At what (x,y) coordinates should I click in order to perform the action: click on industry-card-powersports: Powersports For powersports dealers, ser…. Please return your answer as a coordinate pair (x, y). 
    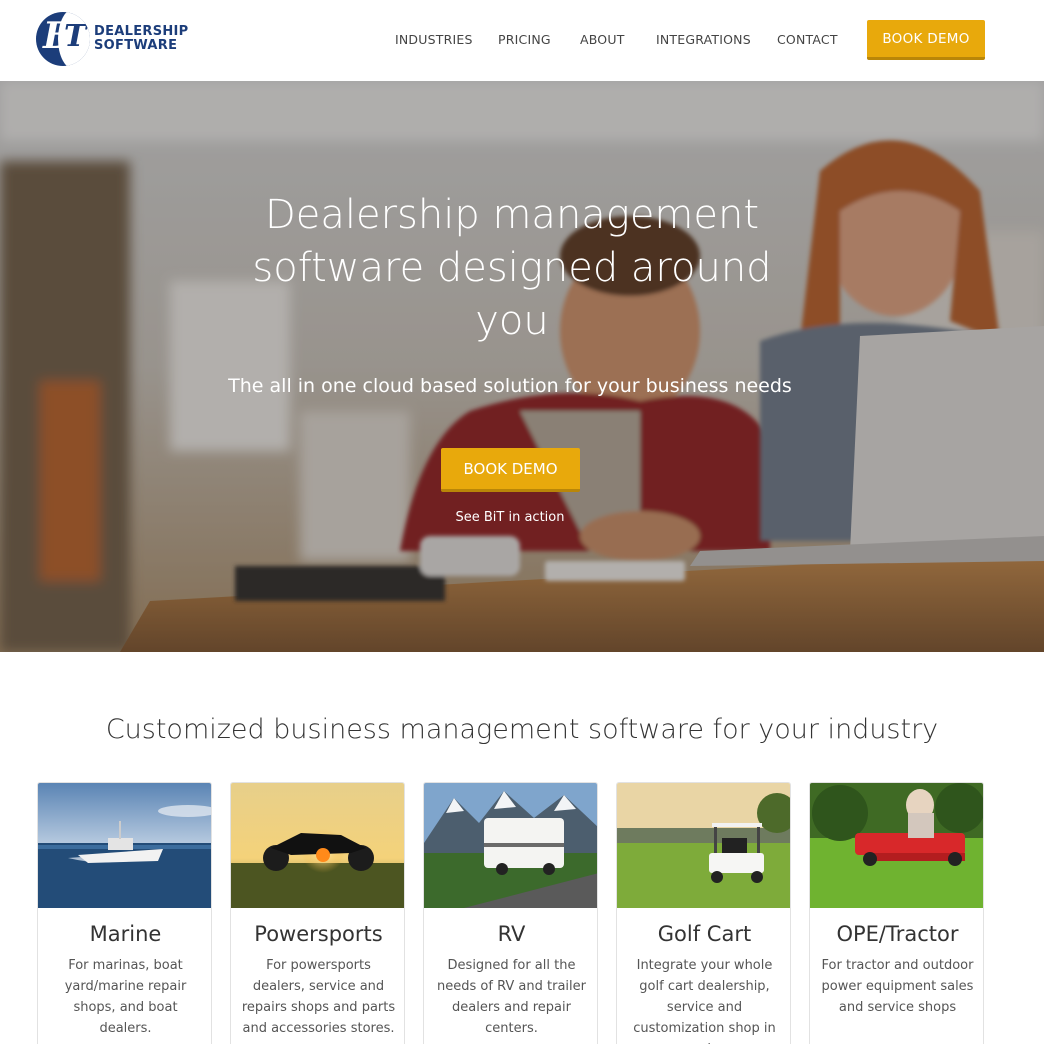
    Looking at the image, I should click on (317, 913).